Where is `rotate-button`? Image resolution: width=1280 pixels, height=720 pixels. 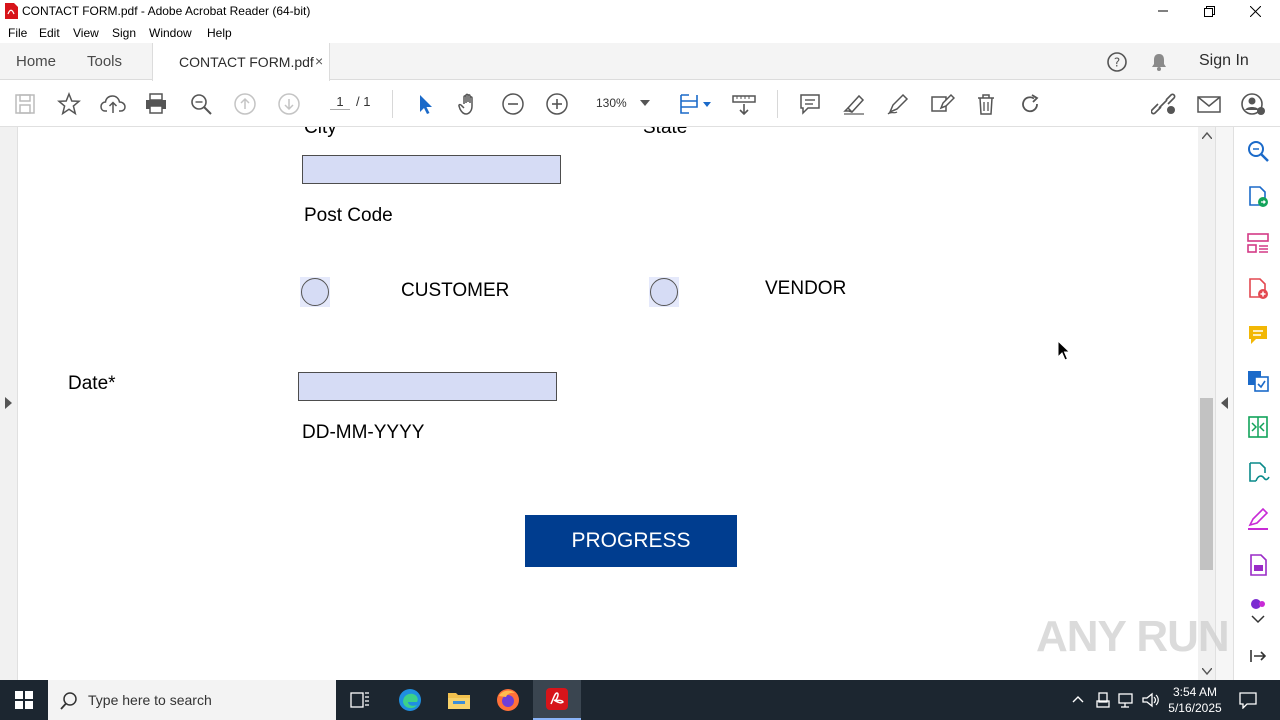
rotate-button is located at coordinates (1030, 104).